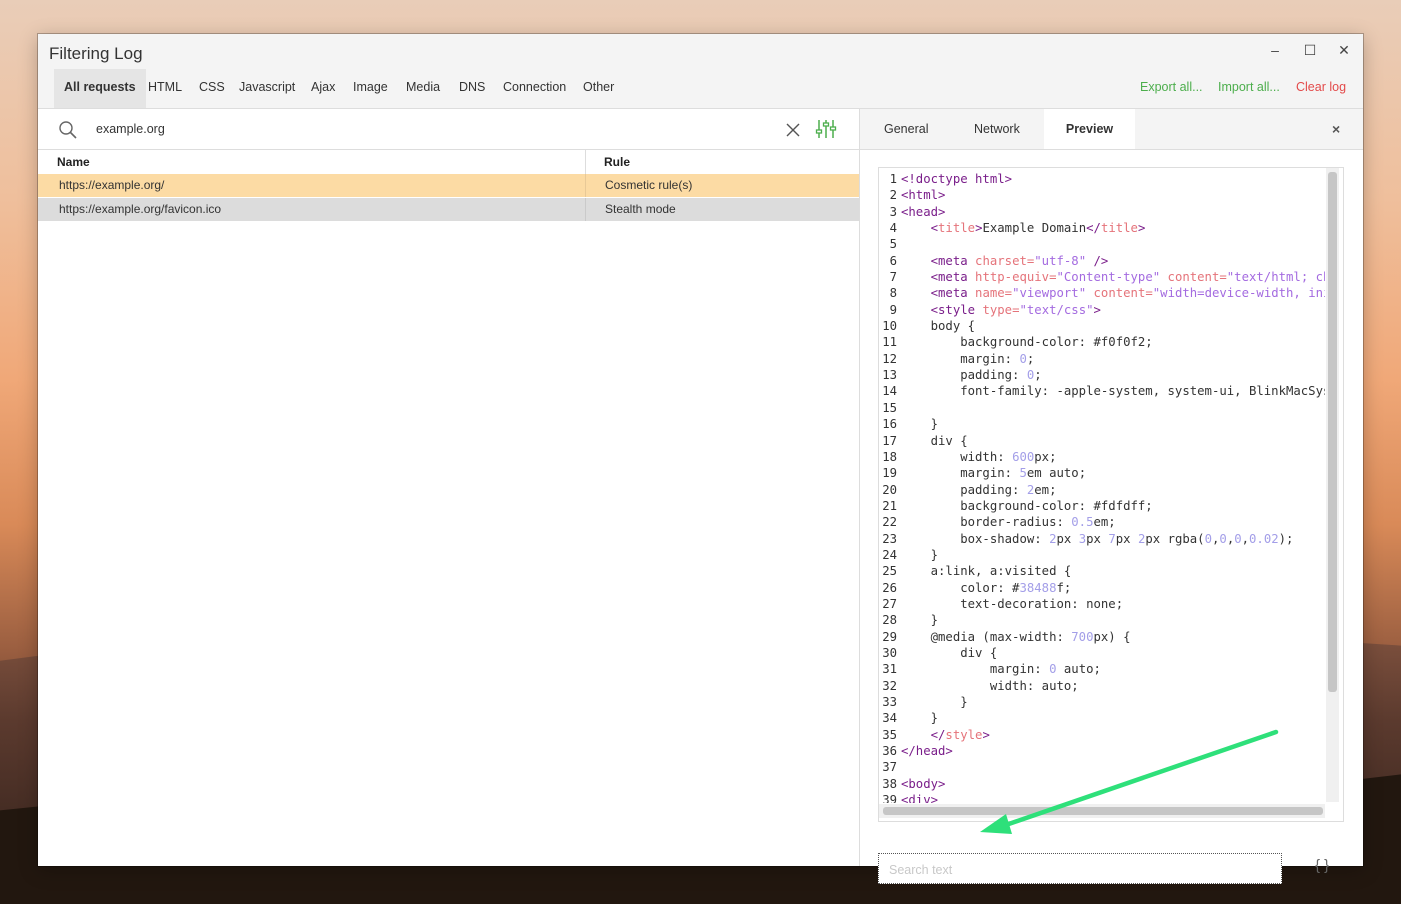 The height and width of the screenshot is (904, 1401). Describe the element at coordinates (1344, 50) in the screenshot. I see `close-window-button: ✕` at that location.